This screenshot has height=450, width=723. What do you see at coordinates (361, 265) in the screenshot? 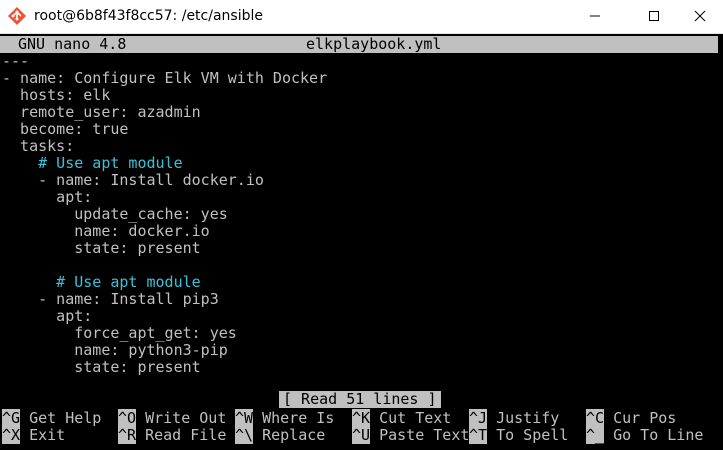
I see `editor-line` at bounding box center [361, 265].